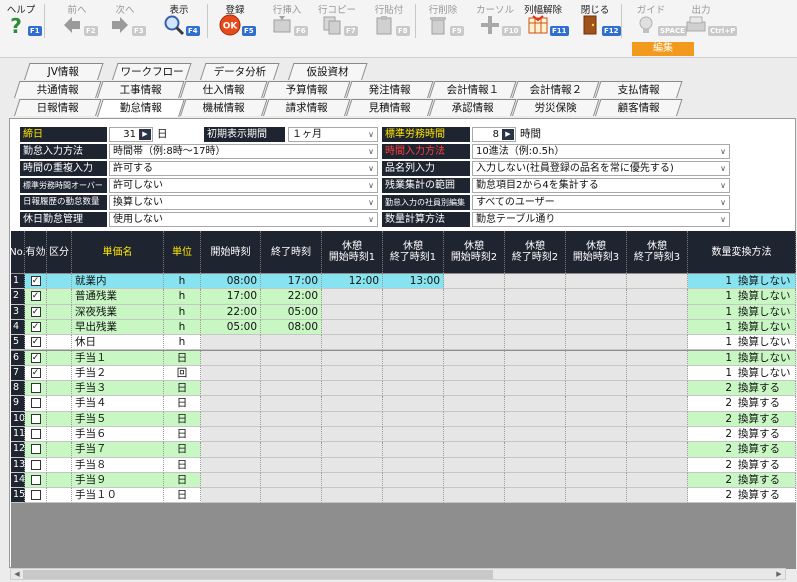 The height and width of the screenshot is (582, 797). I want to click on table-row: 3 ✓ 深夜残業 h 22:00 05:00 1 換算しない, so click(403, 312).